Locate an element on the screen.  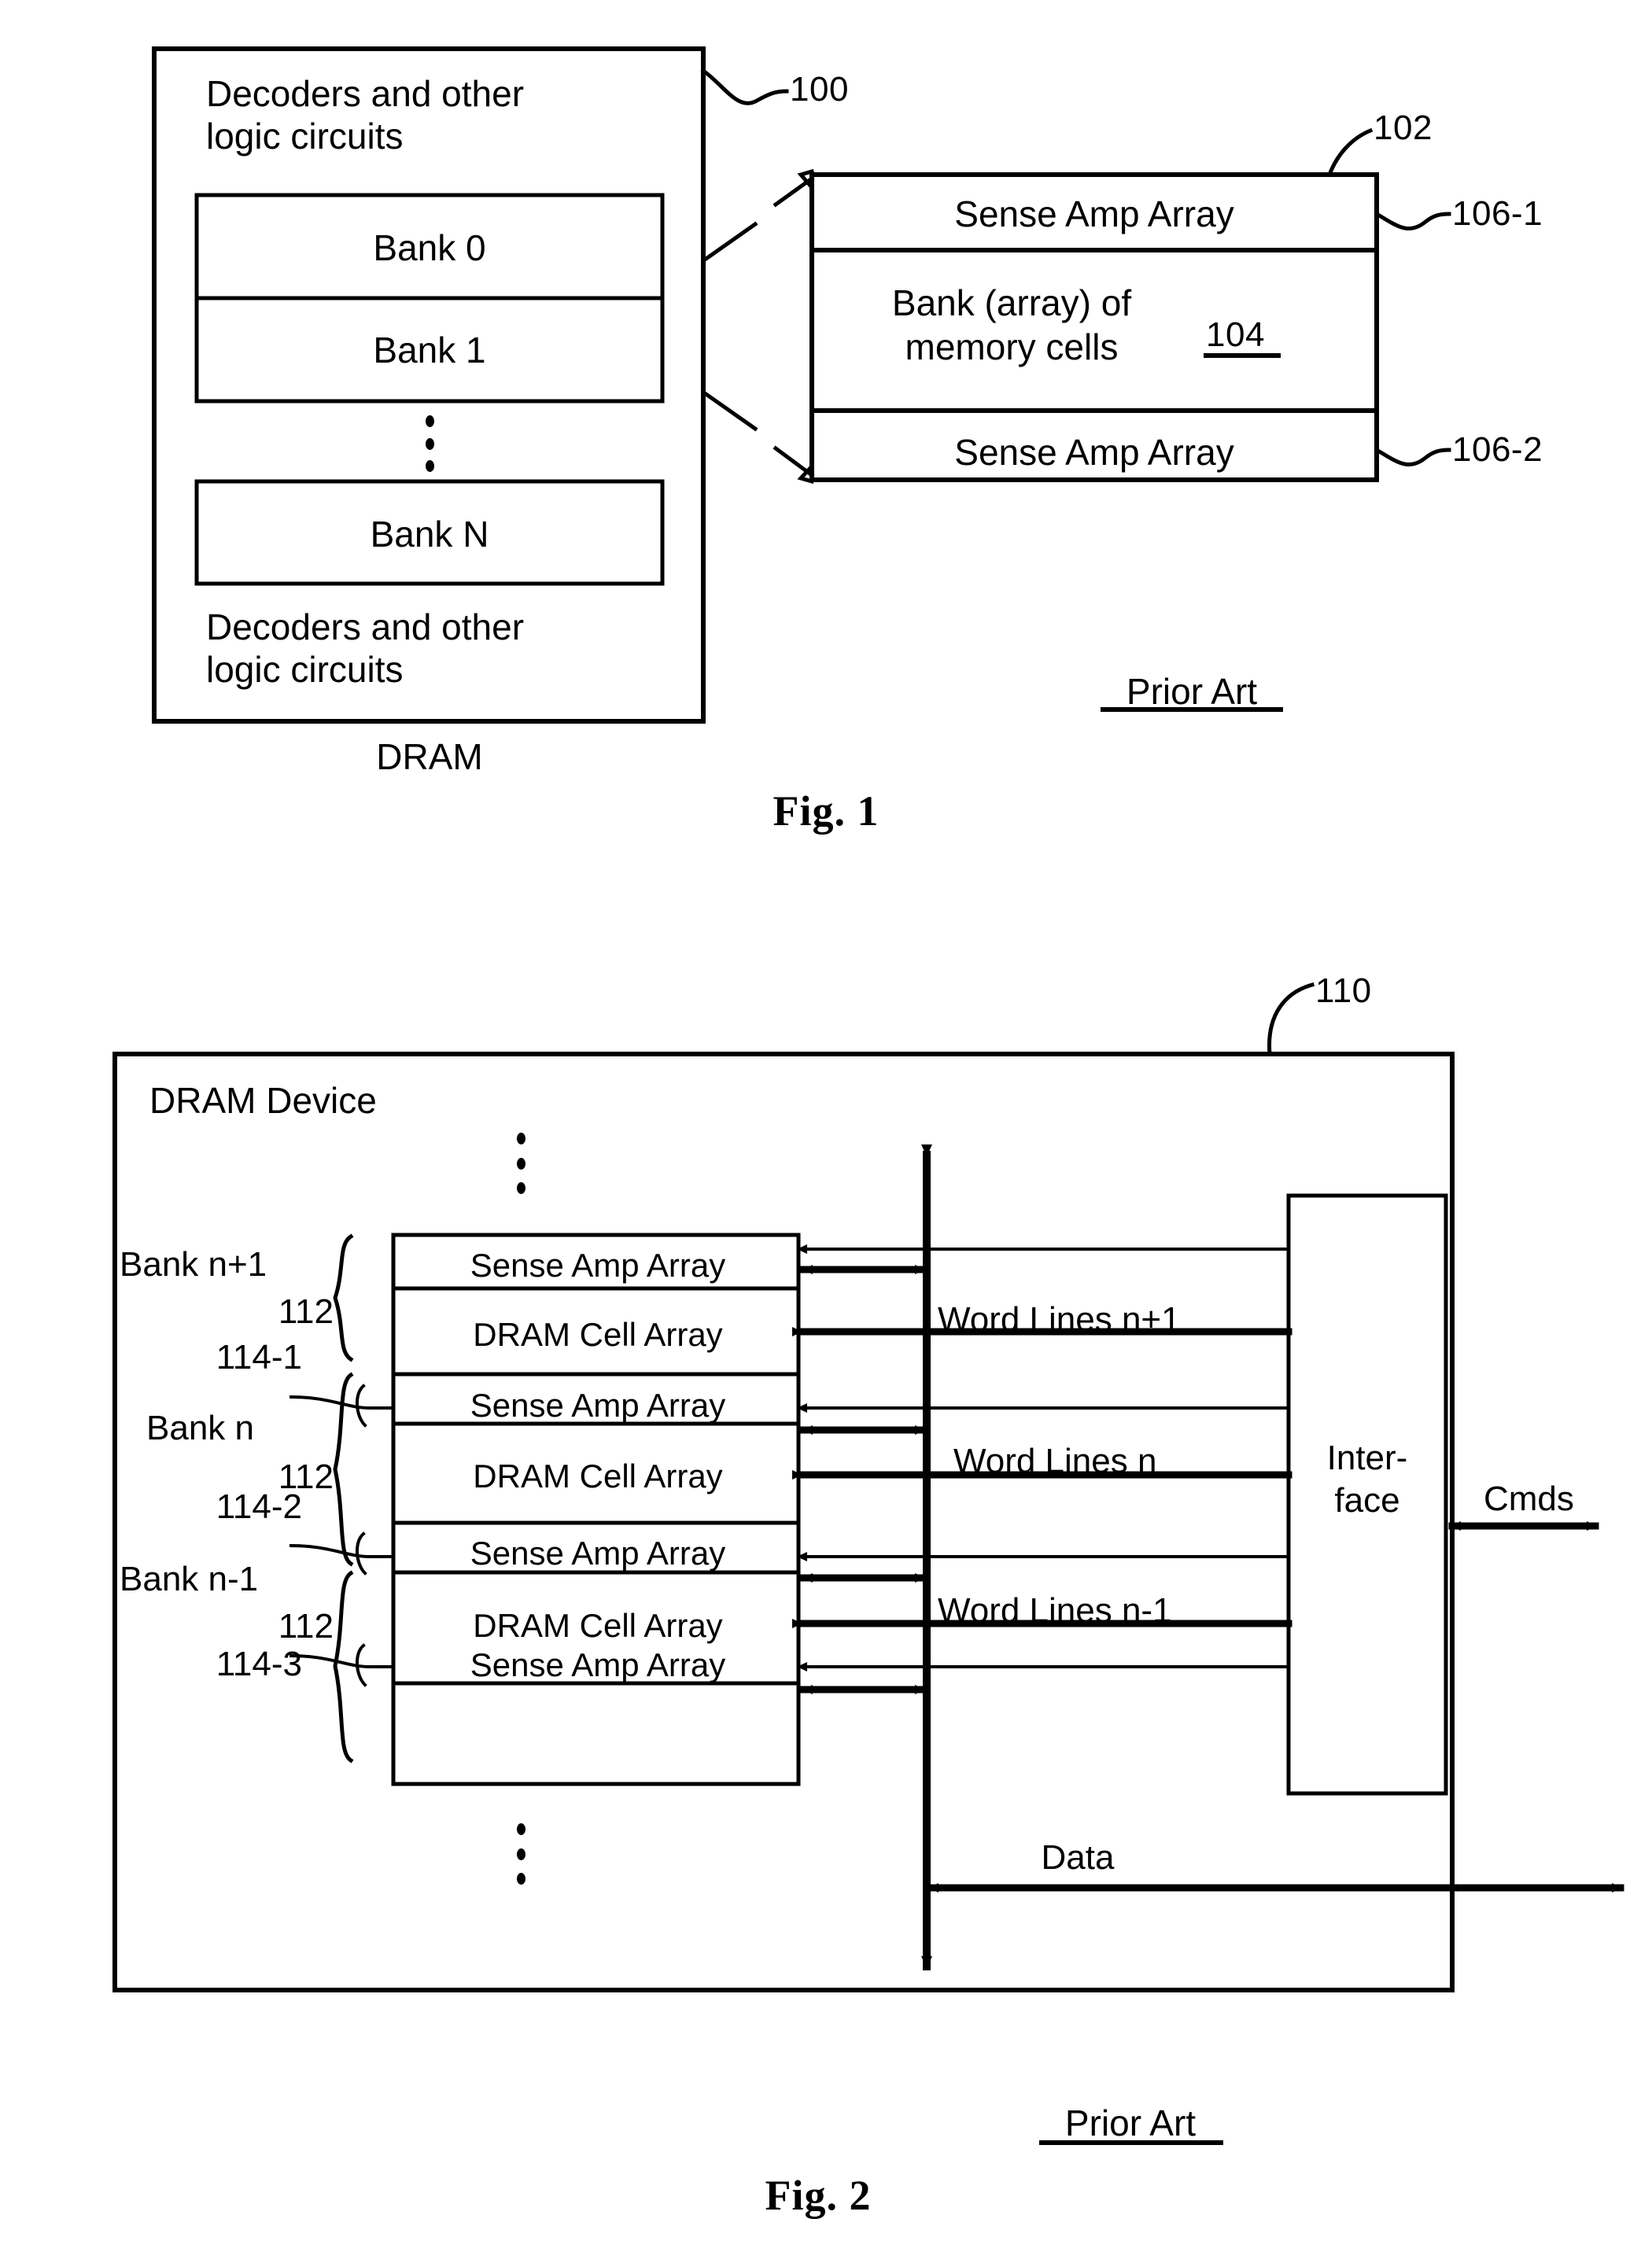
fig2-data-label: Data is located at coordinates (1078, 1858).